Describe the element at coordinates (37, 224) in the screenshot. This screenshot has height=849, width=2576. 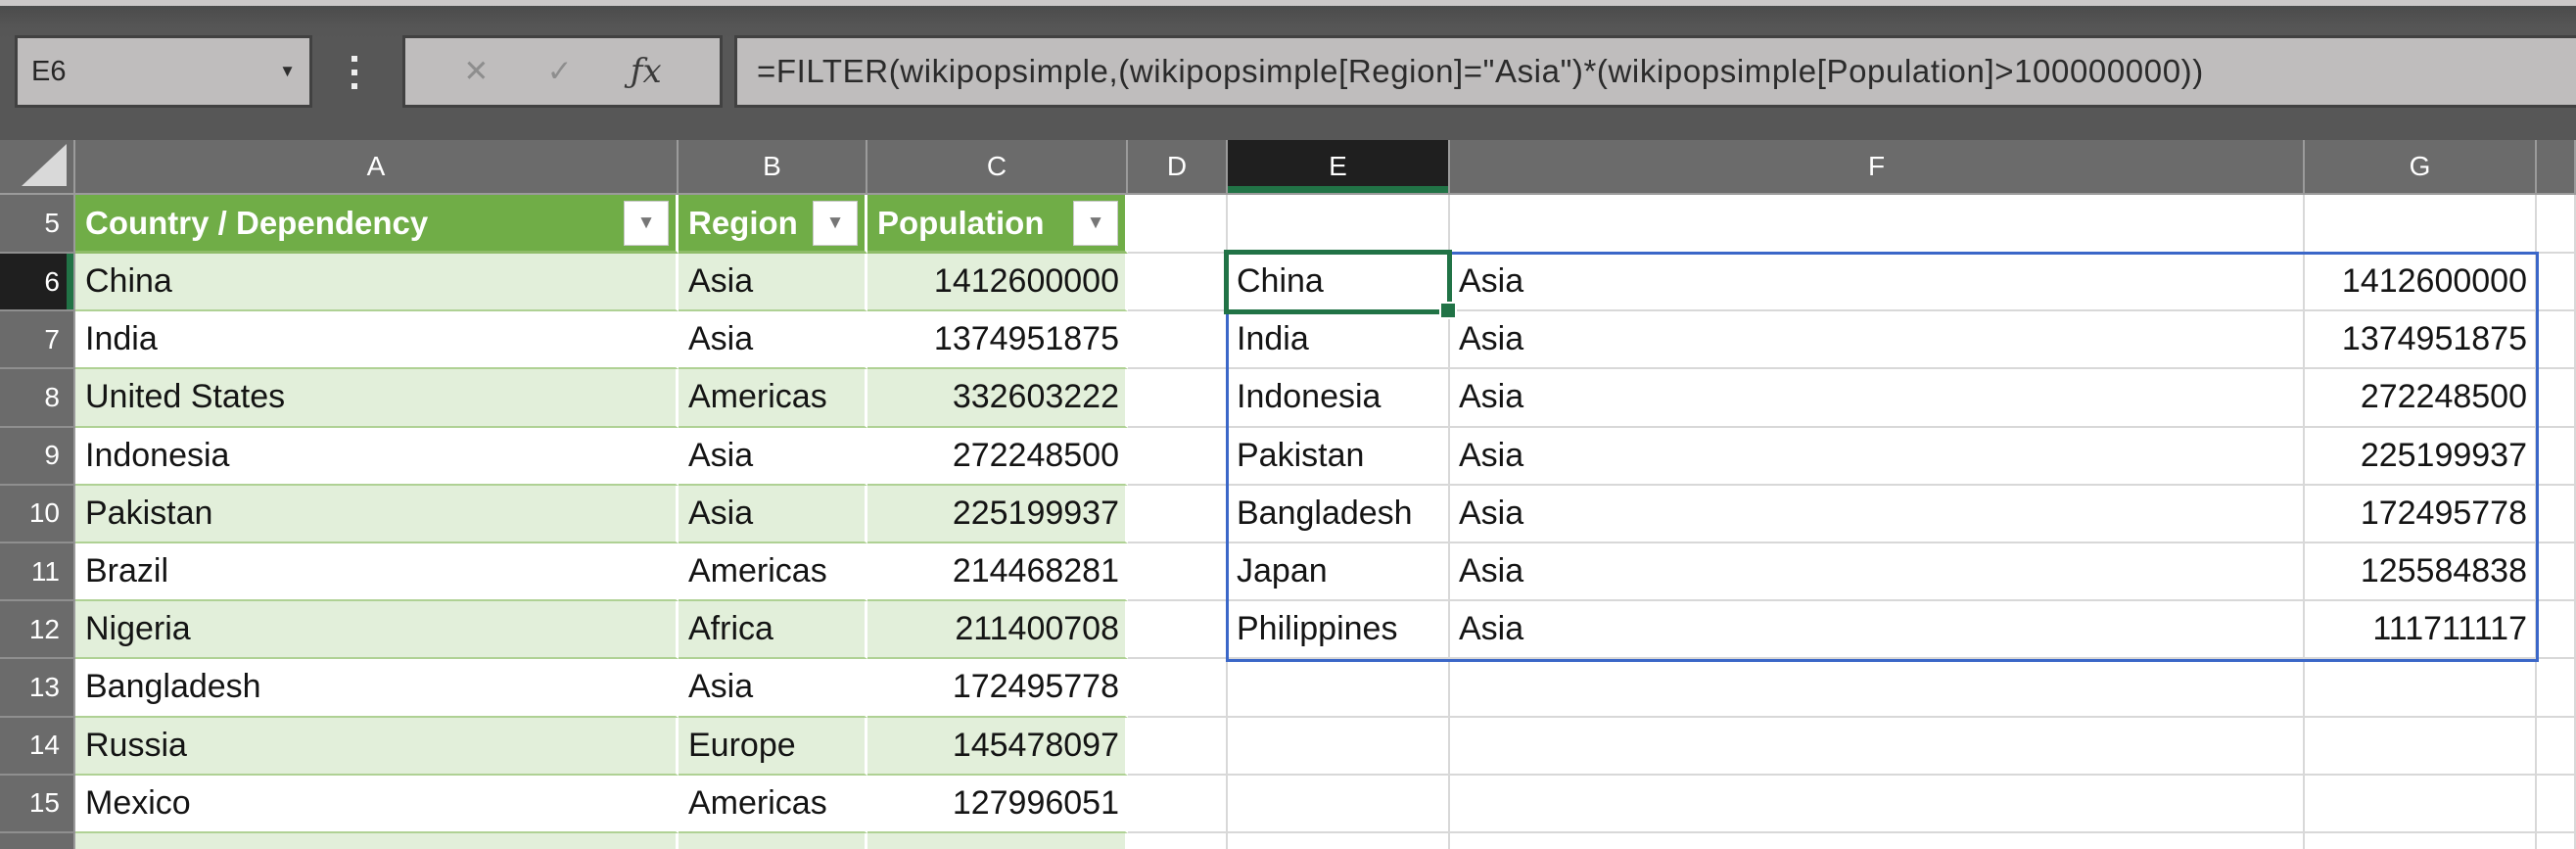
I see `row-header-5: 5` at that location.